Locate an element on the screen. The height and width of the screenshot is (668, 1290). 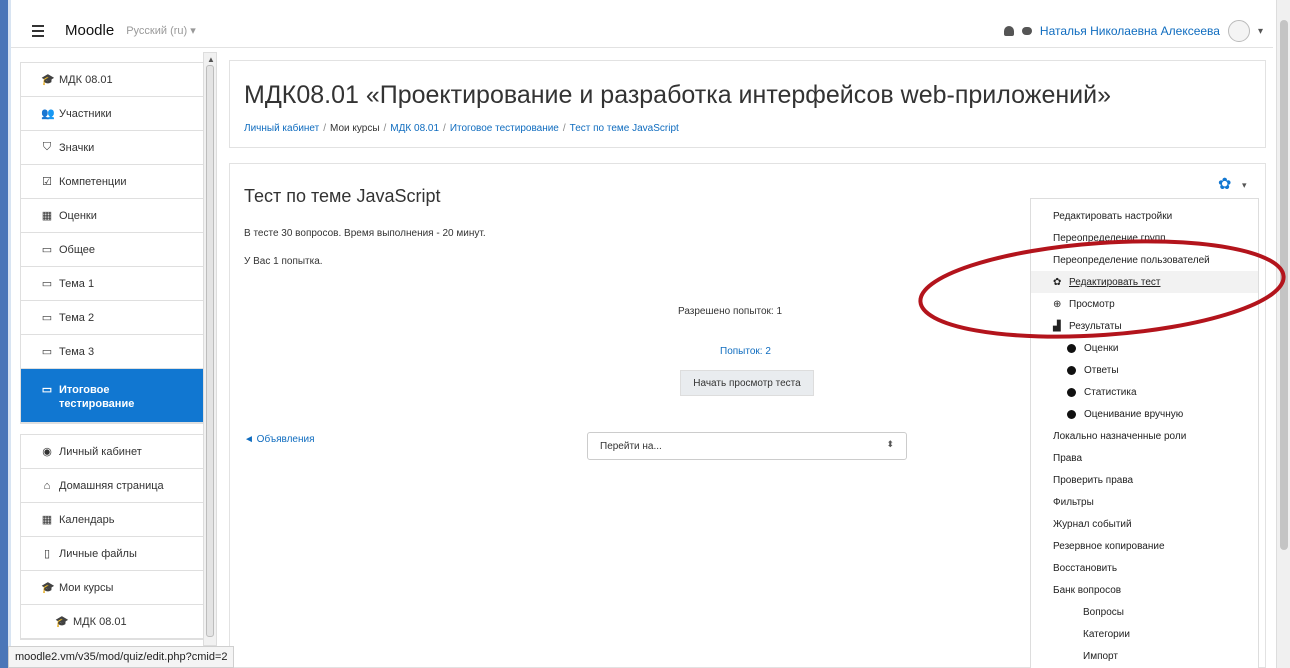
menu-item-label: Оценки is located at coordinates (1101, 348).